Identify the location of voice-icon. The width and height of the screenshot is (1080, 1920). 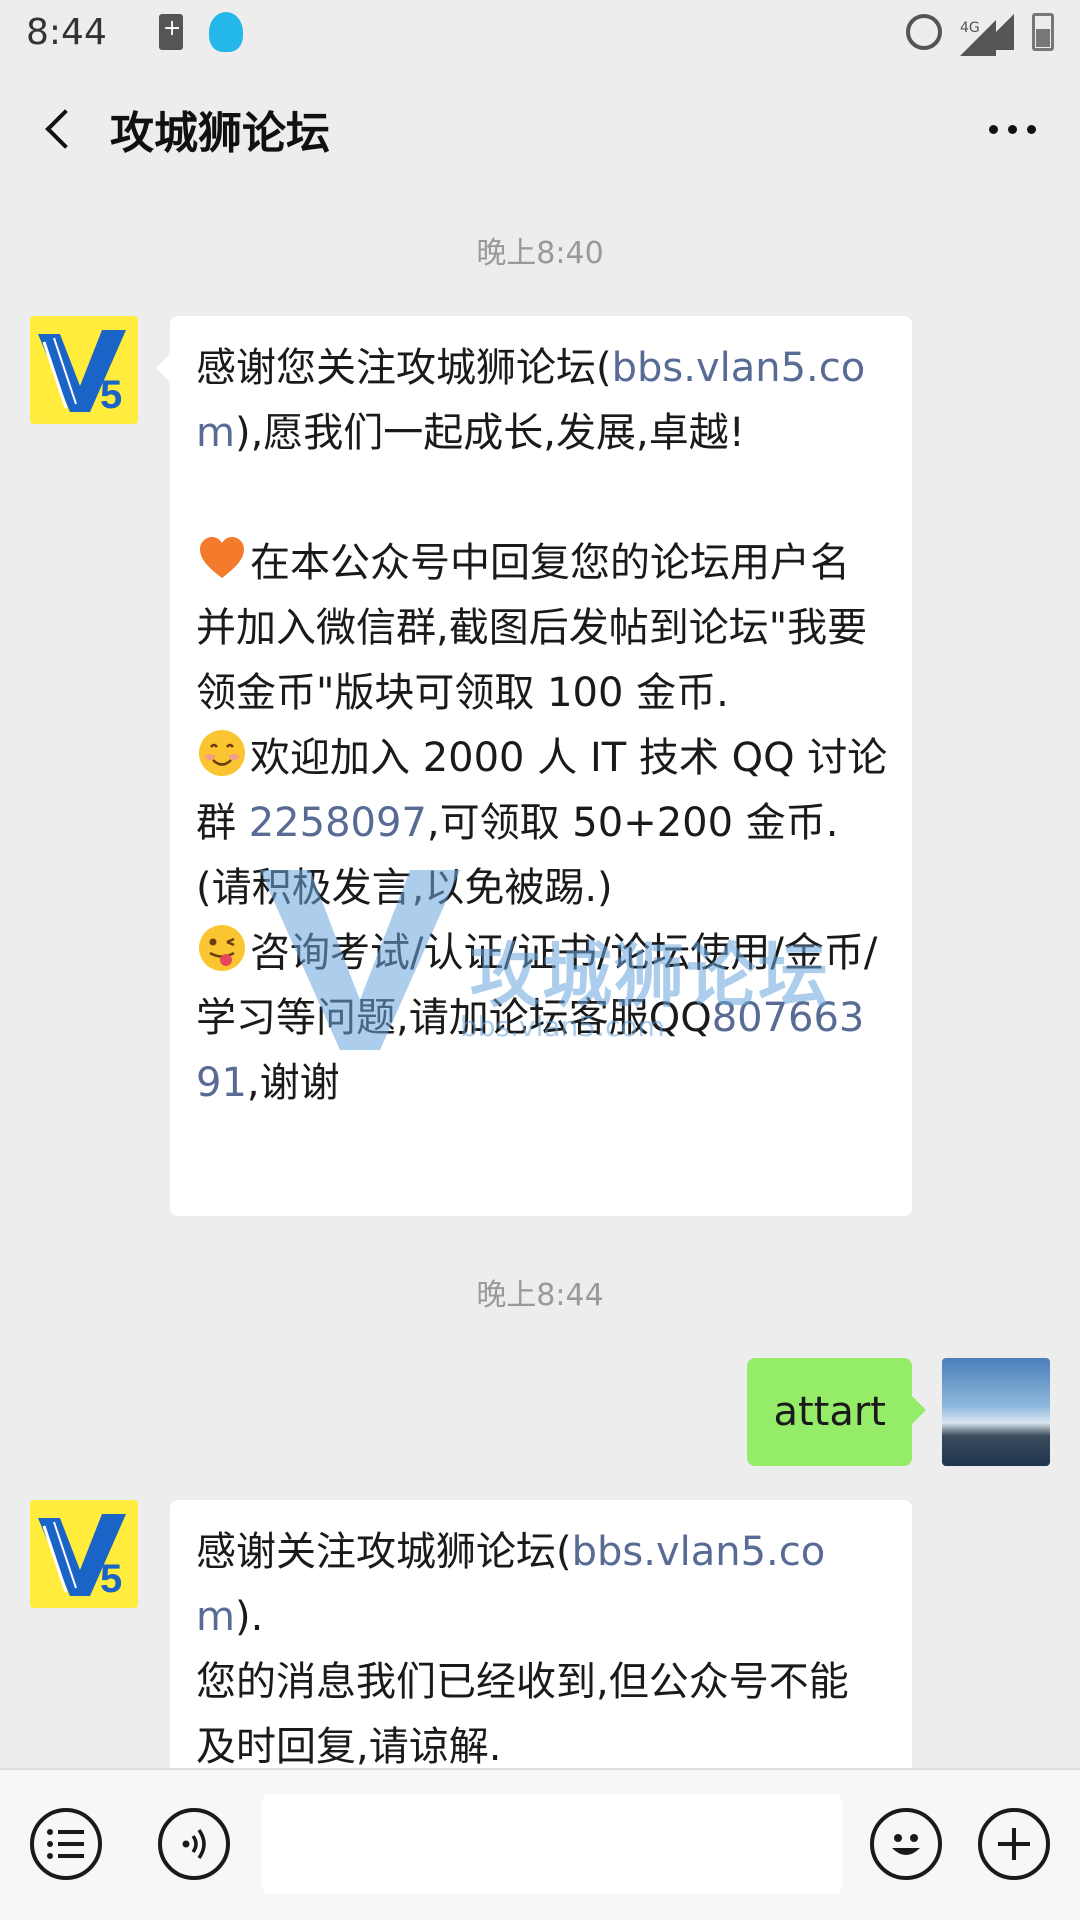
(194, 1844).